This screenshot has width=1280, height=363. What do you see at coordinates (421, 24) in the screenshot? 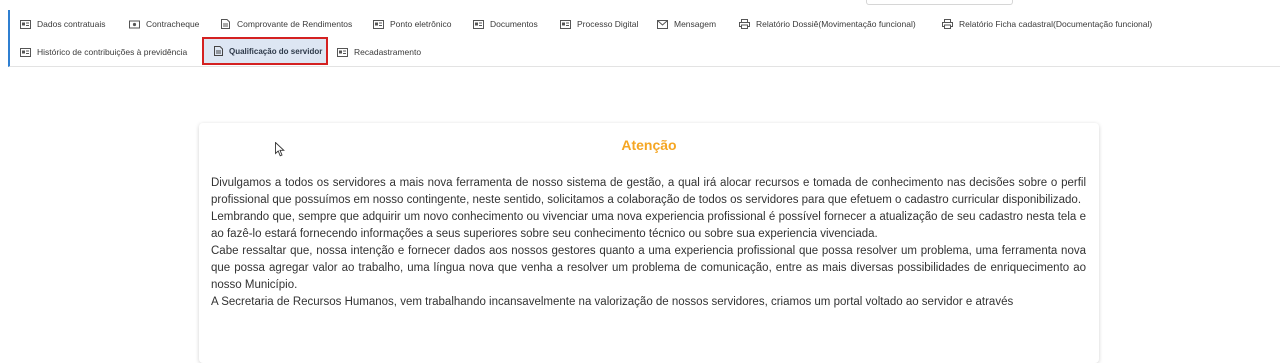
I see `tab-label: Ponto eletrônico` at bounding box center [421, 24].